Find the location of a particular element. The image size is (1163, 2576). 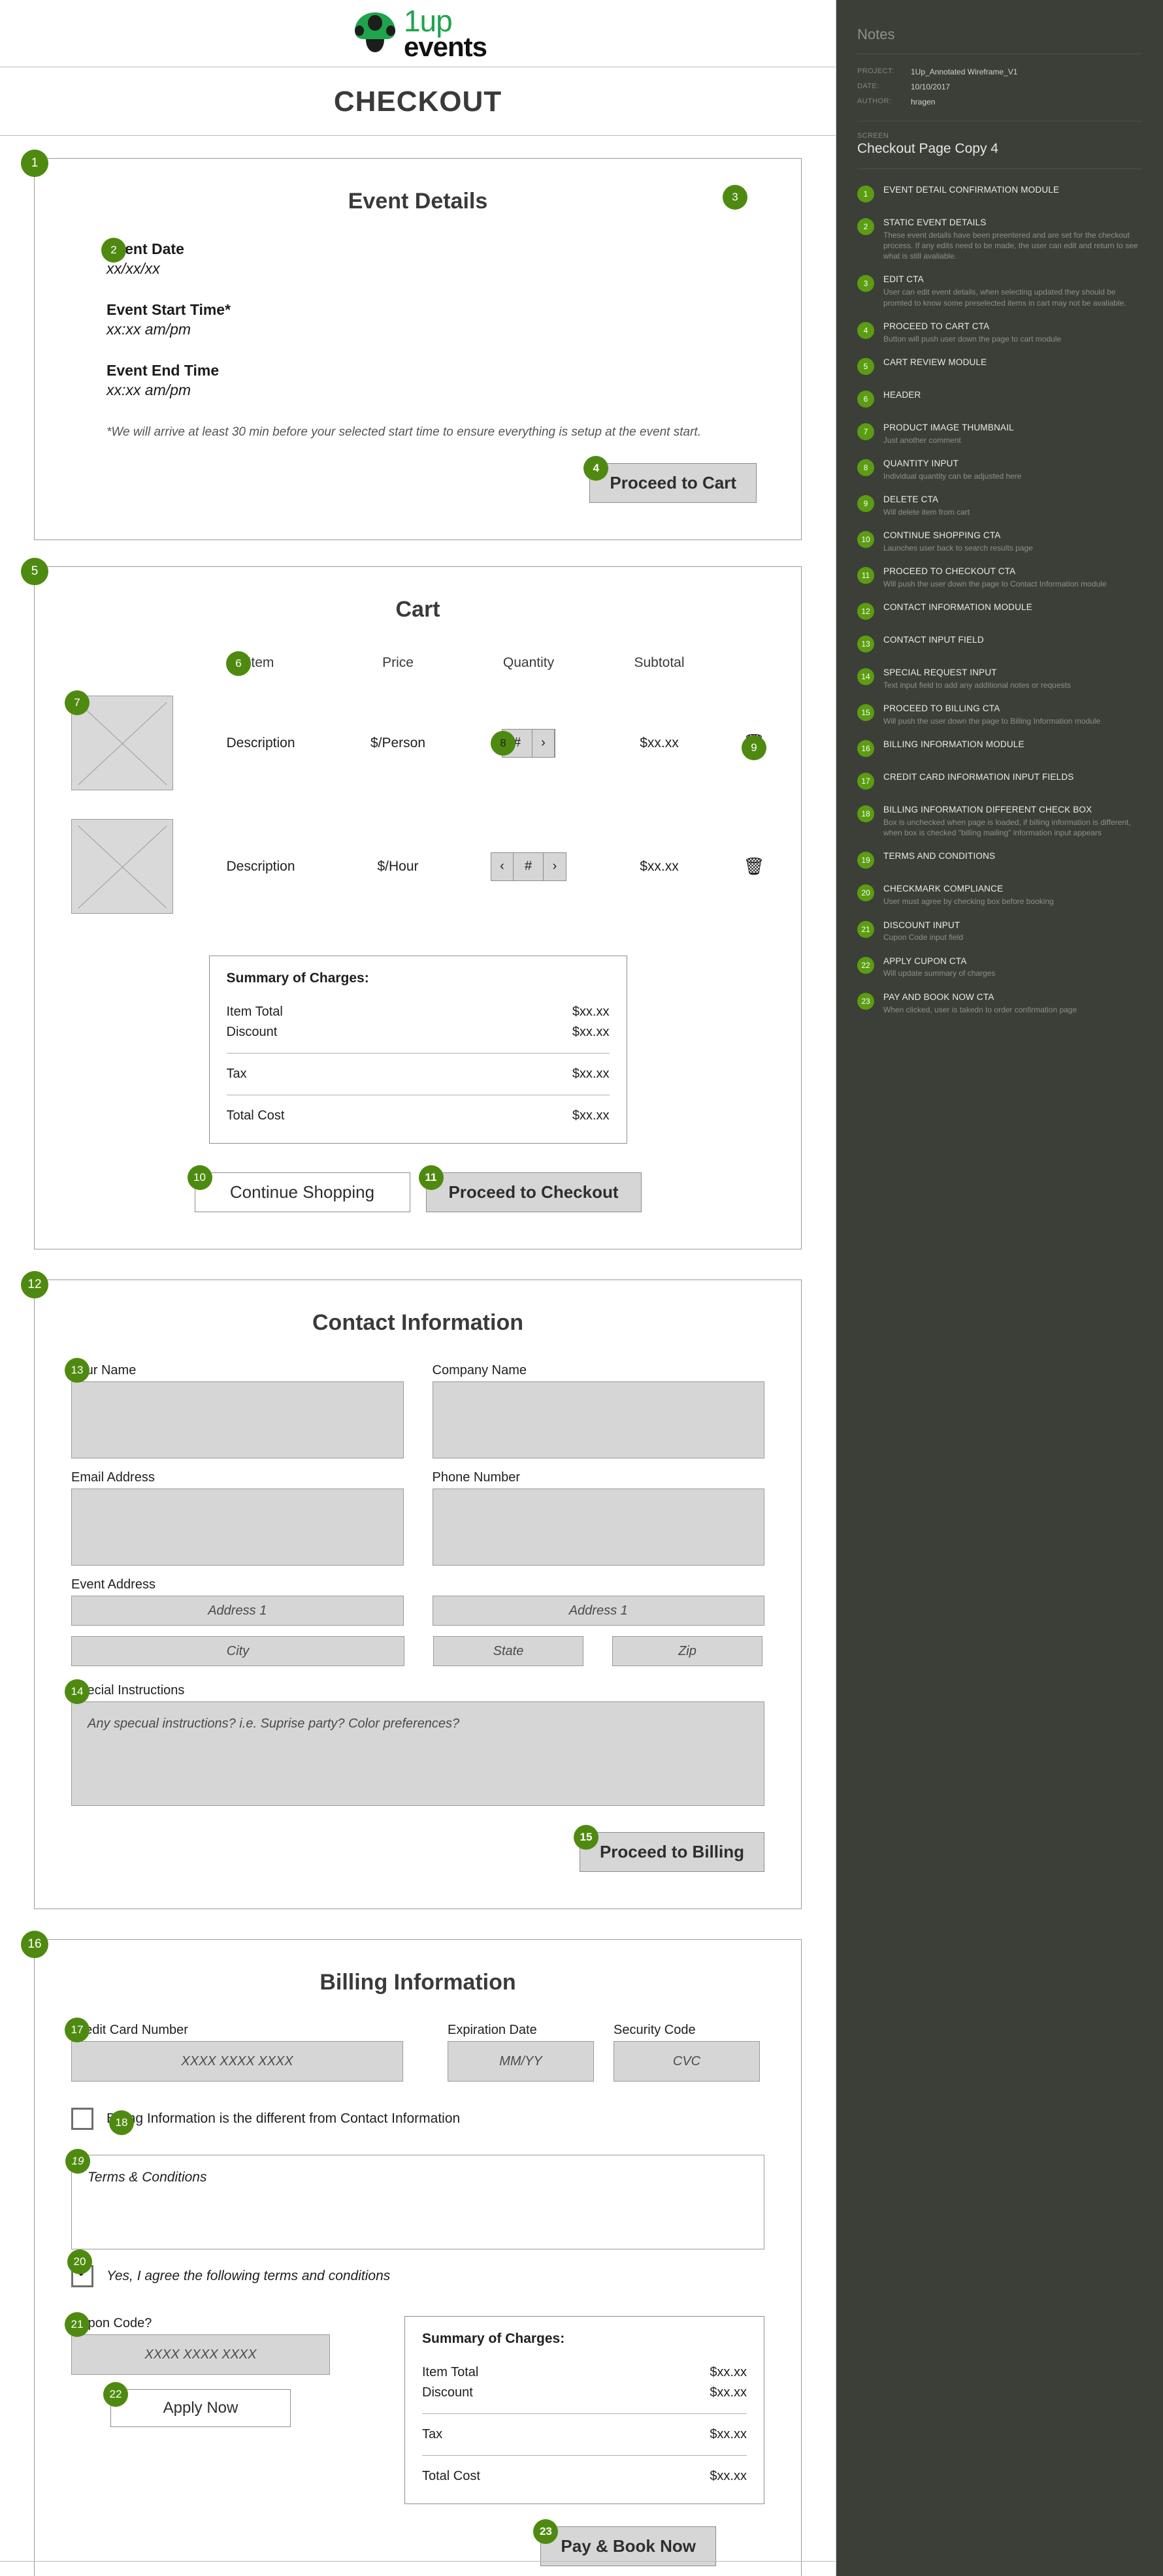

proceed-to-cart-button: 4 Proceed to Cart is located at coordinates (670, 479).